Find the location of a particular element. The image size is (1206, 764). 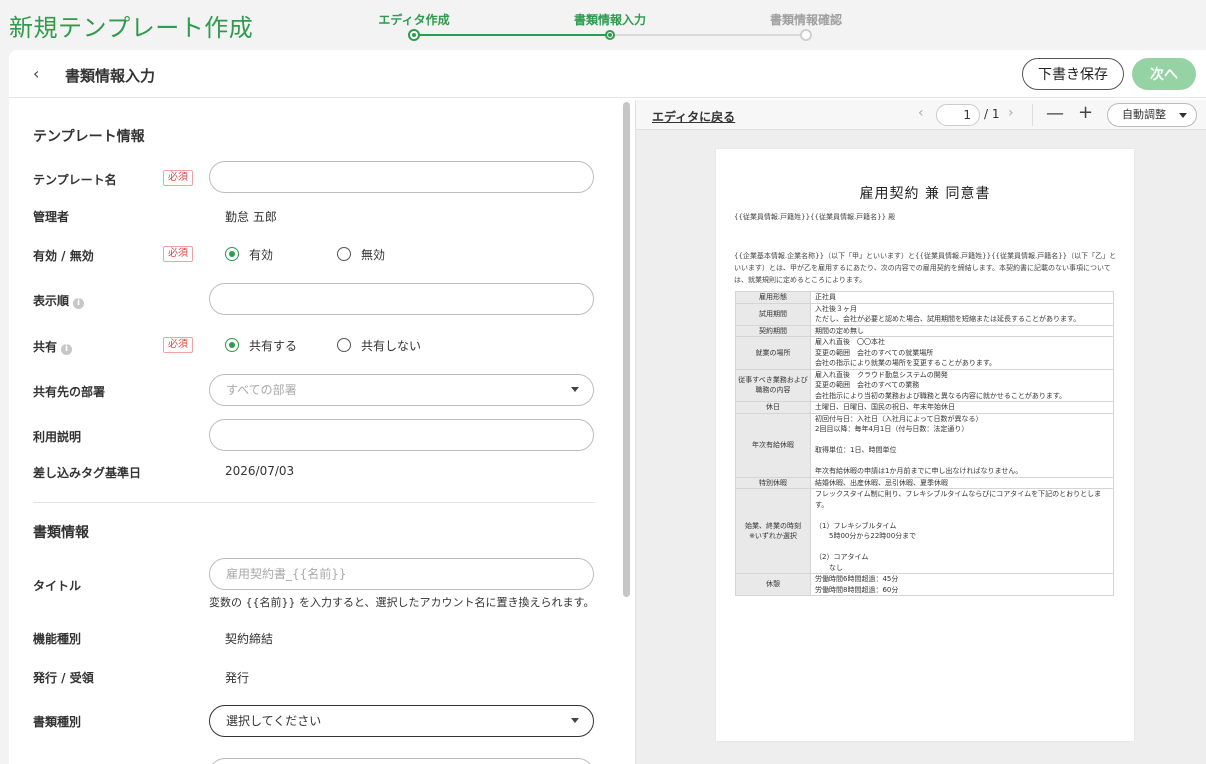

status-label: 有効 / 無効 is located at coordinates (63, 256).